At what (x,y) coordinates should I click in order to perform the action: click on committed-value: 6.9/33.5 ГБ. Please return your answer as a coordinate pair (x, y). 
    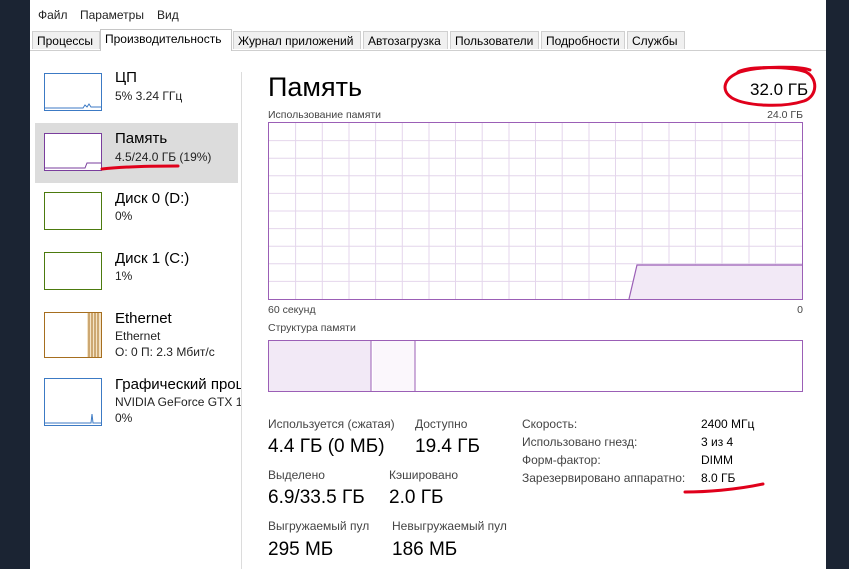
    Looking at the image, I should click on (316, 497).